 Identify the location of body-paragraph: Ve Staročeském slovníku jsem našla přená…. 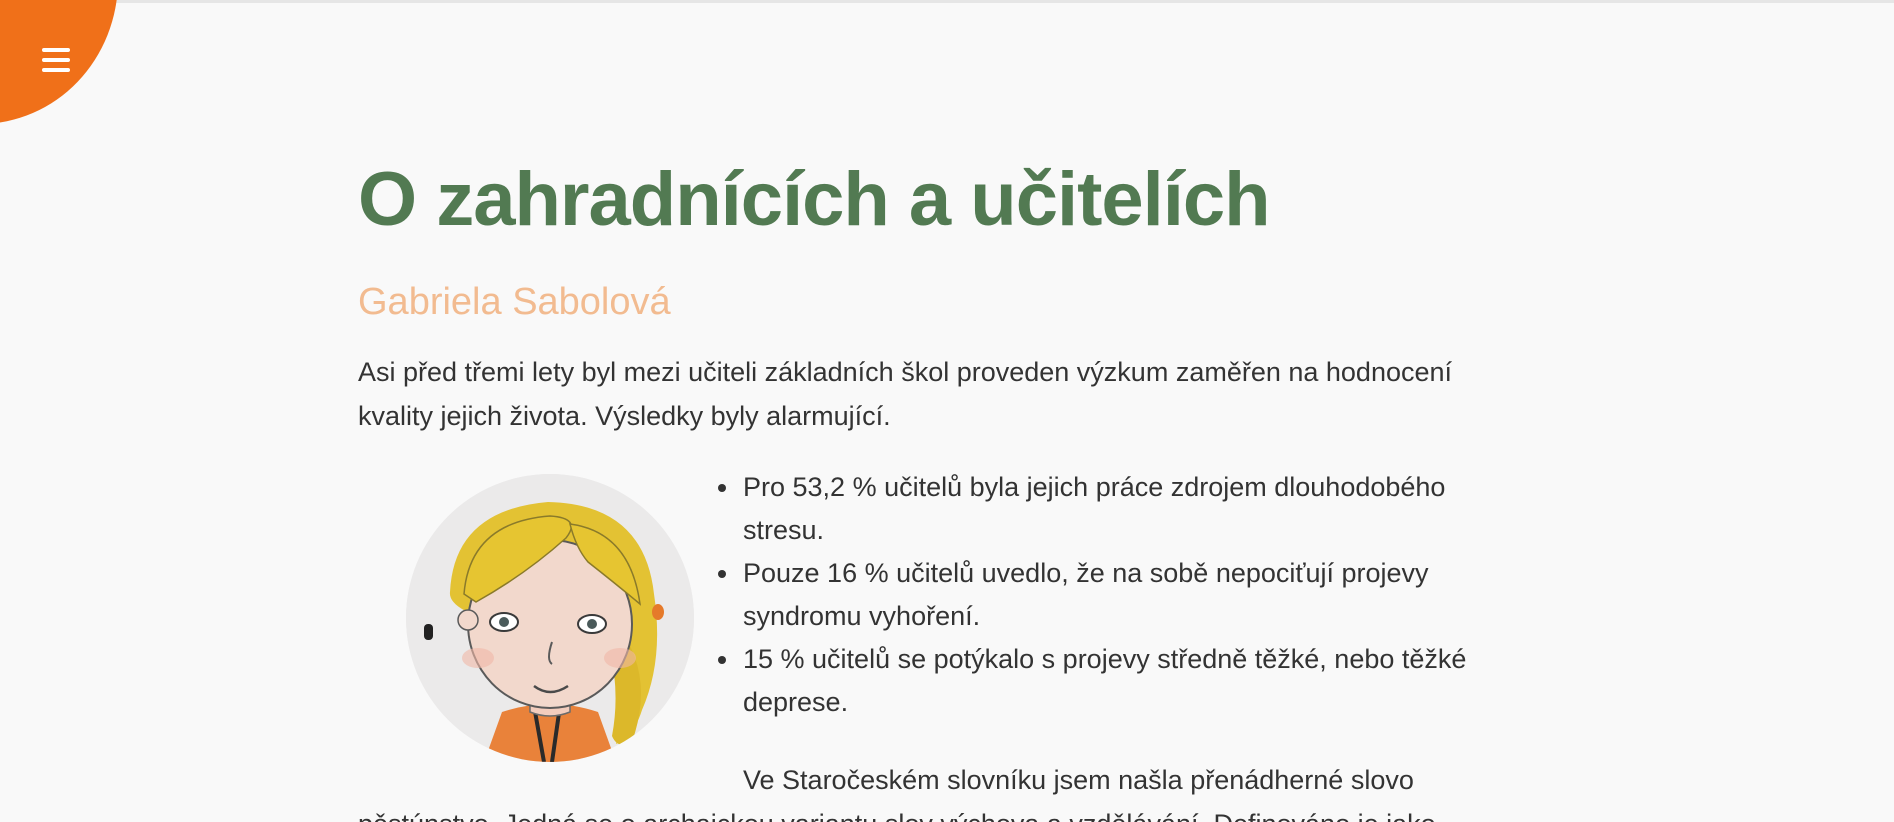
(897, 793).